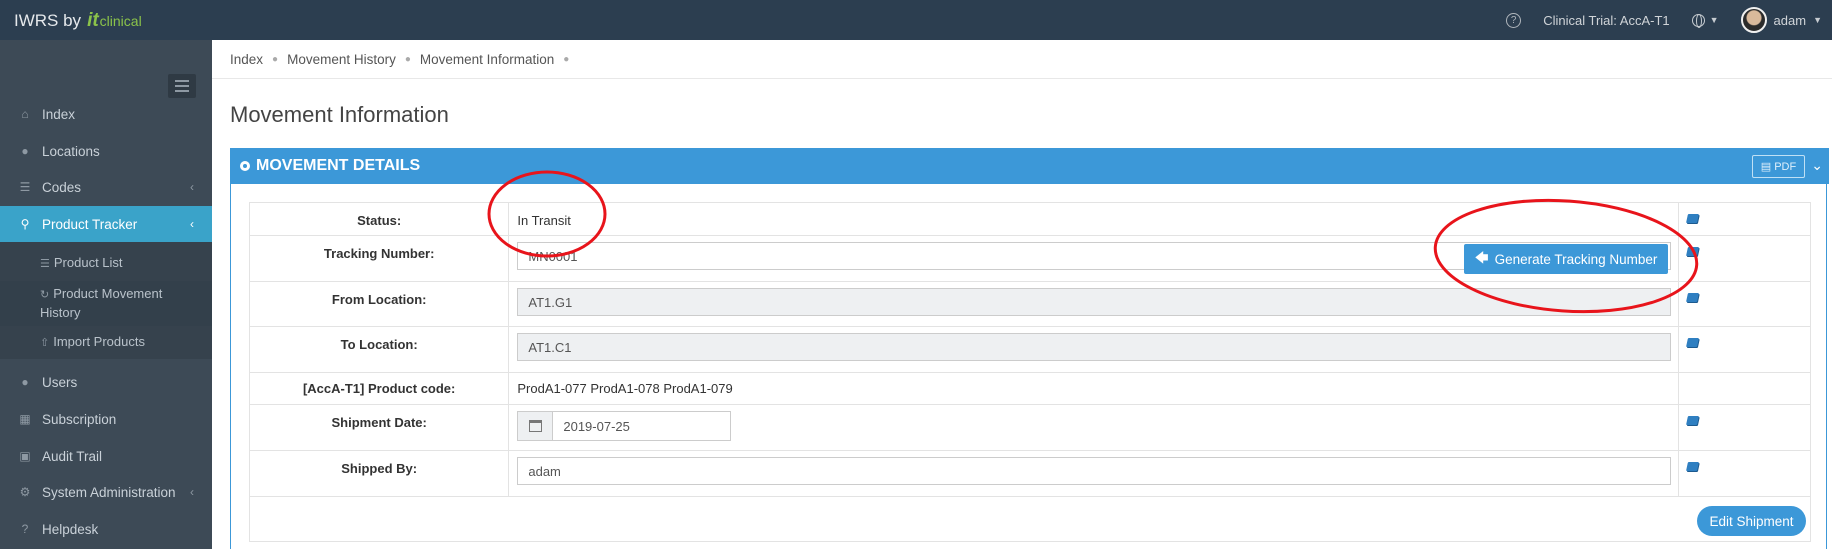 This screenshot has height=549, width=1832. I want to click on table-row: To Location: AT1.C1, so click(1029, 349).